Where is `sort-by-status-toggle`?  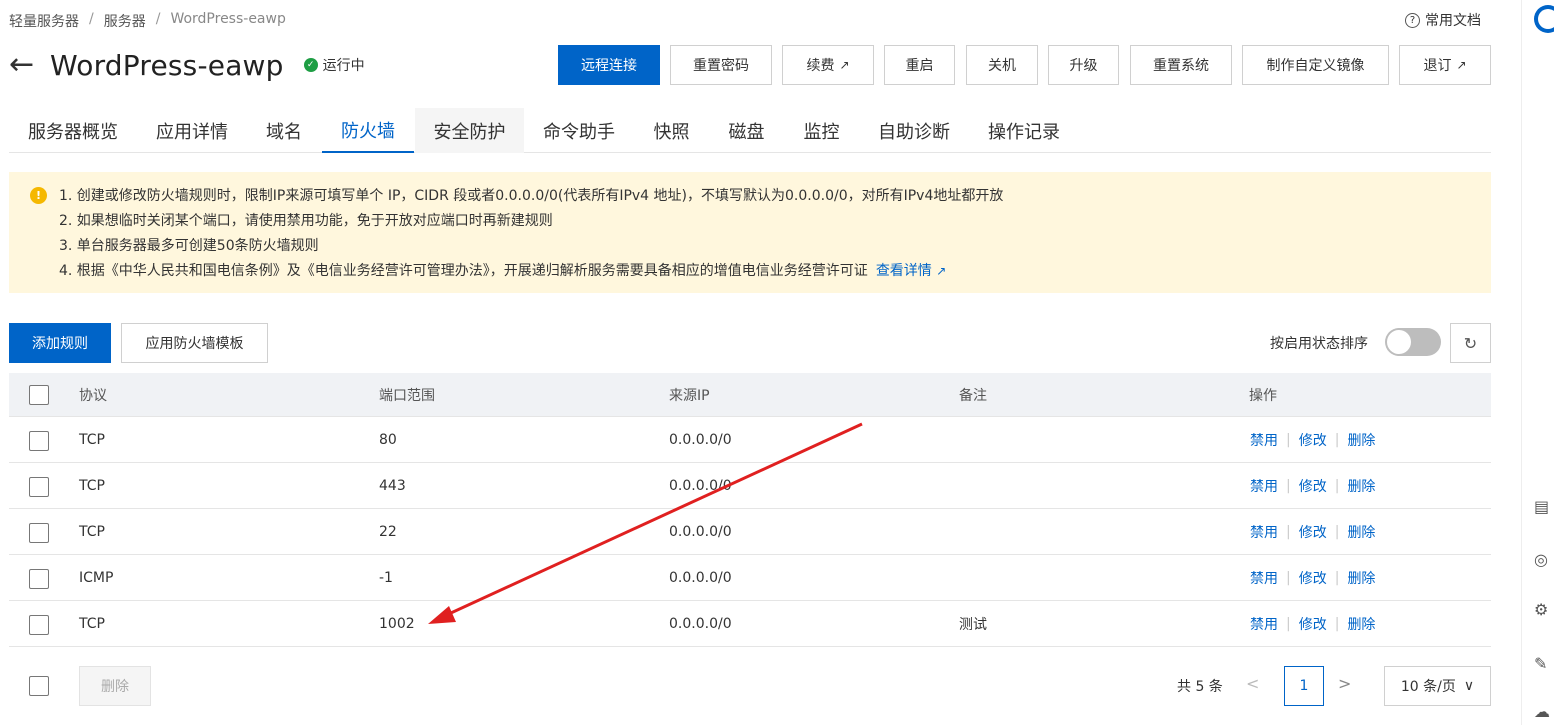
sort-by-status-toggle is located at coordinates (1413, 342).